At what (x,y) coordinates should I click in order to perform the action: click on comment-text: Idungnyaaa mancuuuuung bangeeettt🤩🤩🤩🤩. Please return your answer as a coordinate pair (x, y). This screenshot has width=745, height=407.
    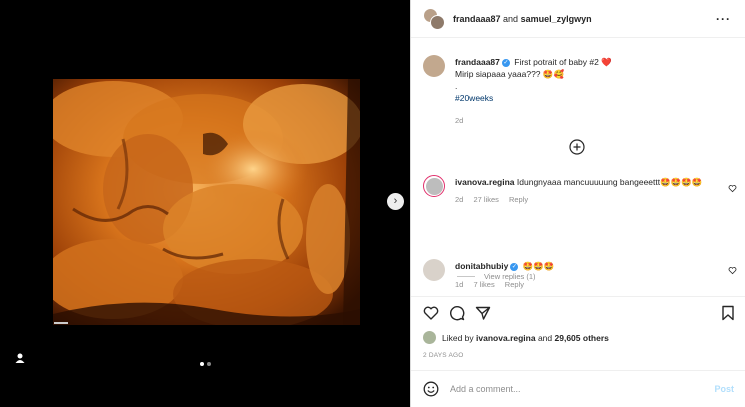
    Looking at the image, I should click on (609, 182).